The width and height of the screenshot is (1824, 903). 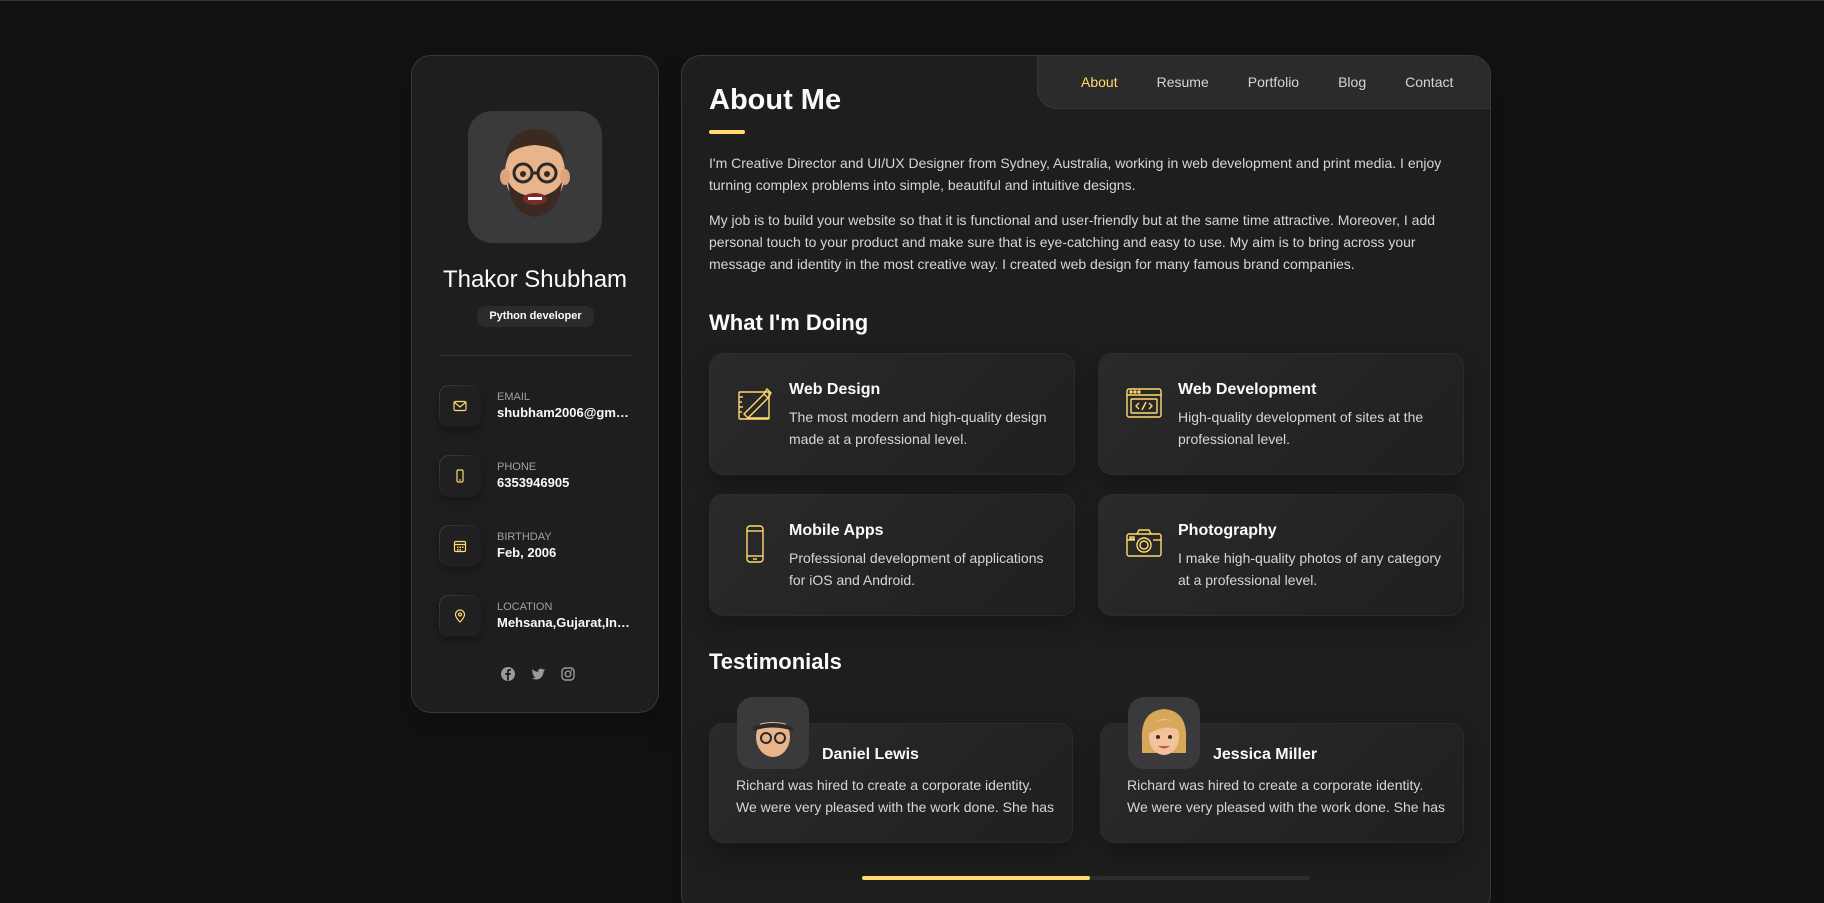 I want to click on contact-value: Mehsana,Gujarat,India, so click(x=565, y=622).